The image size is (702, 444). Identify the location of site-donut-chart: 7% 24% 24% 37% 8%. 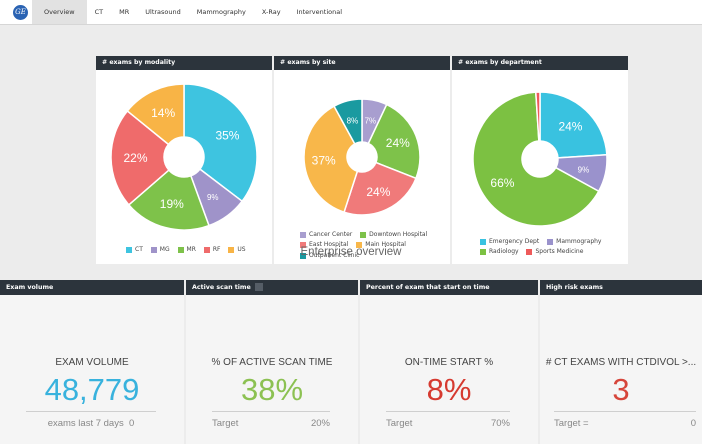
(362, 157).